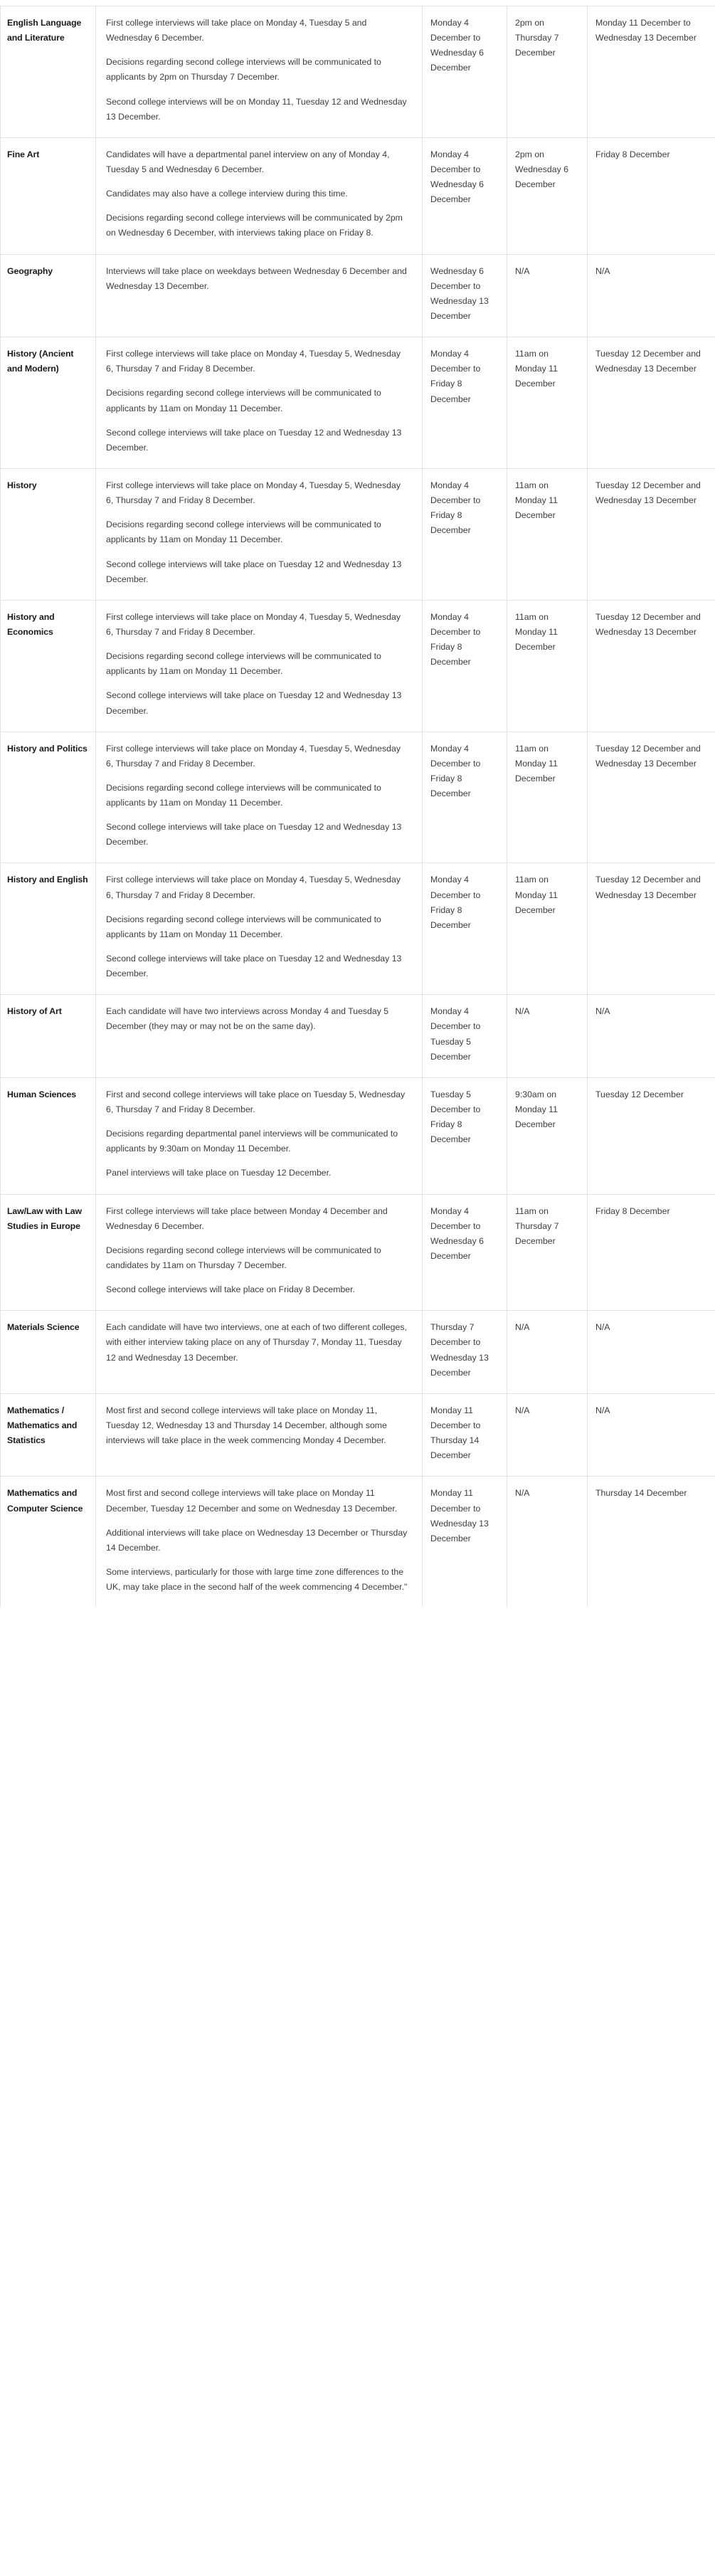 The height and width of the screenshot is (2576, 715). What do you see at coordinates (48, 295) in the screenshot?
I see `subject-cell: Geography` at bounding box center [48, 295].